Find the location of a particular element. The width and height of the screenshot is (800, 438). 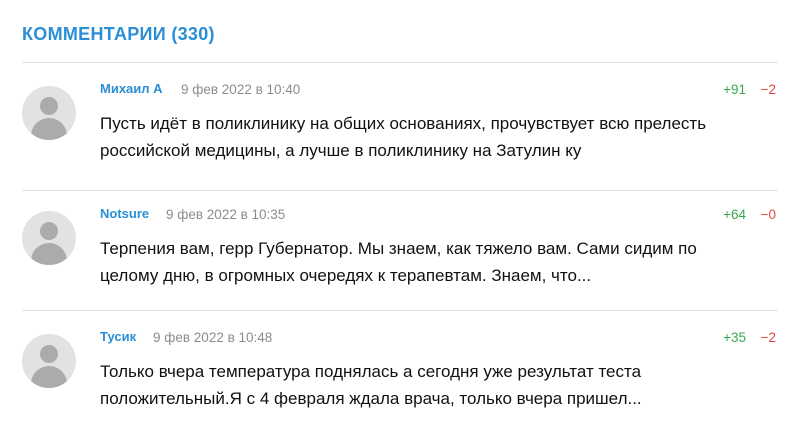

vote-down-button: −0 is located at coordinates (764, 214).